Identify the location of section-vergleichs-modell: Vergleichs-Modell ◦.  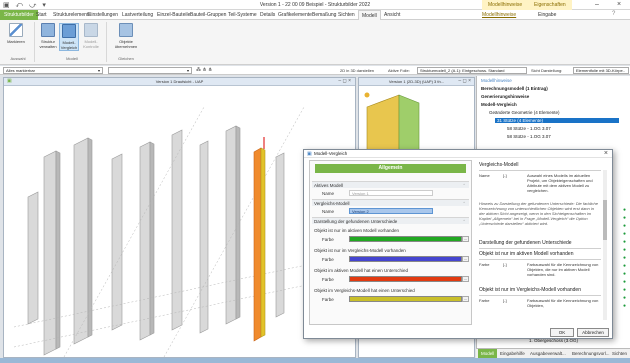
(390, 202).